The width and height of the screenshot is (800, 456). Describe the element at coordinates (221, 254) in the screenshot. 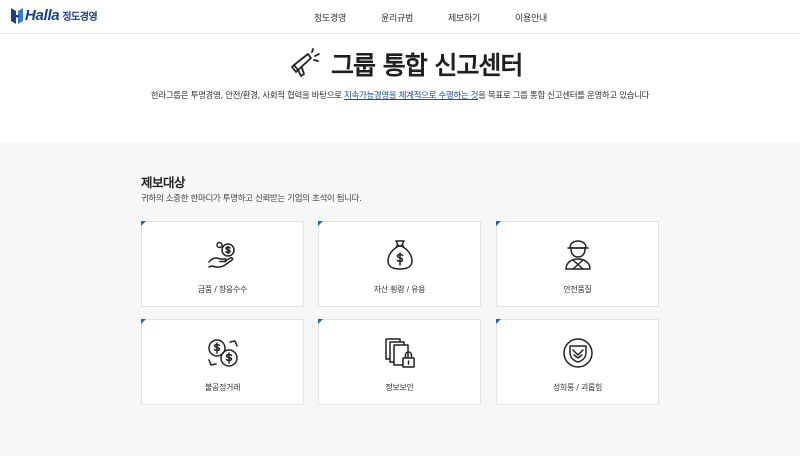

I see `money-hand-icon` at that location.